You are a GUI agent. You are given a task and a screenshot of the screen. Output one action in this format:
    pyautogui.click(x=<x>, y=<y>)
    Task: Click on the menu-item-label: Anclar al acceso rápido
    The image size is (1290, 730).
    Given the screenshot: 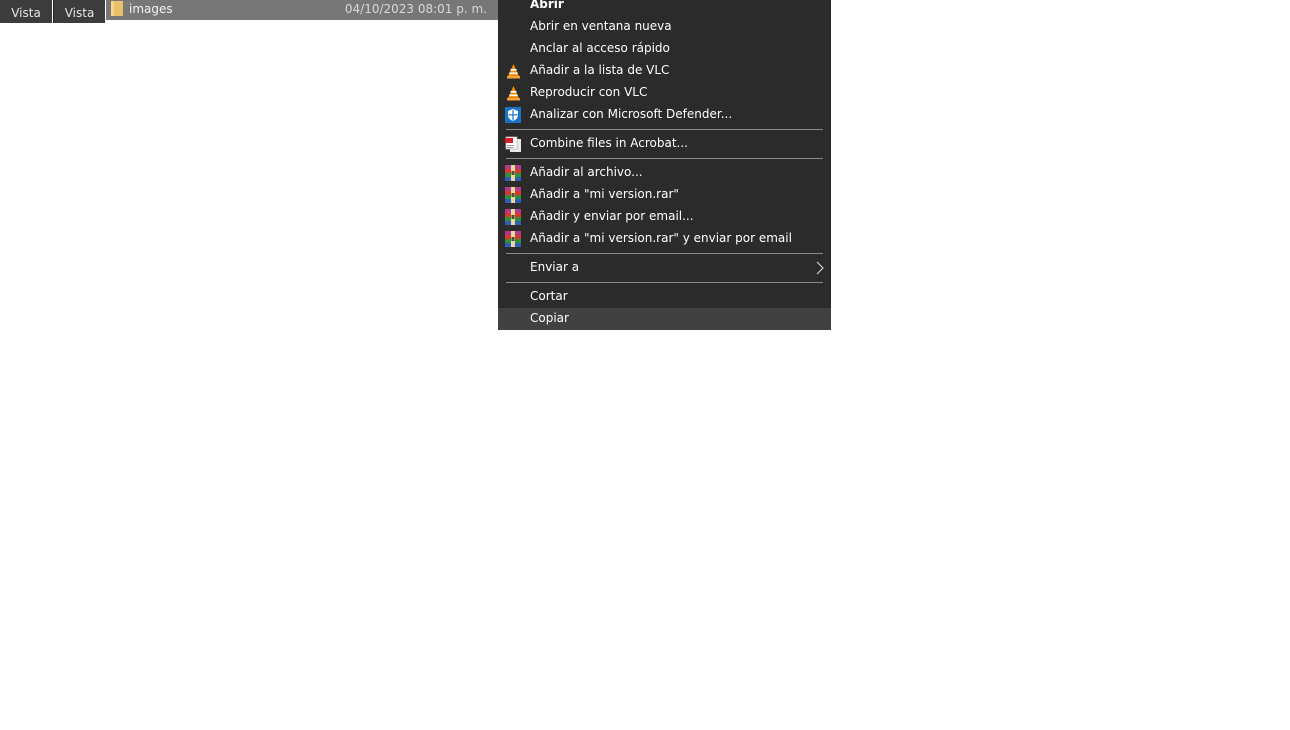 What is the action you would take?
    pyautogui.click(x=600, y=48)
    